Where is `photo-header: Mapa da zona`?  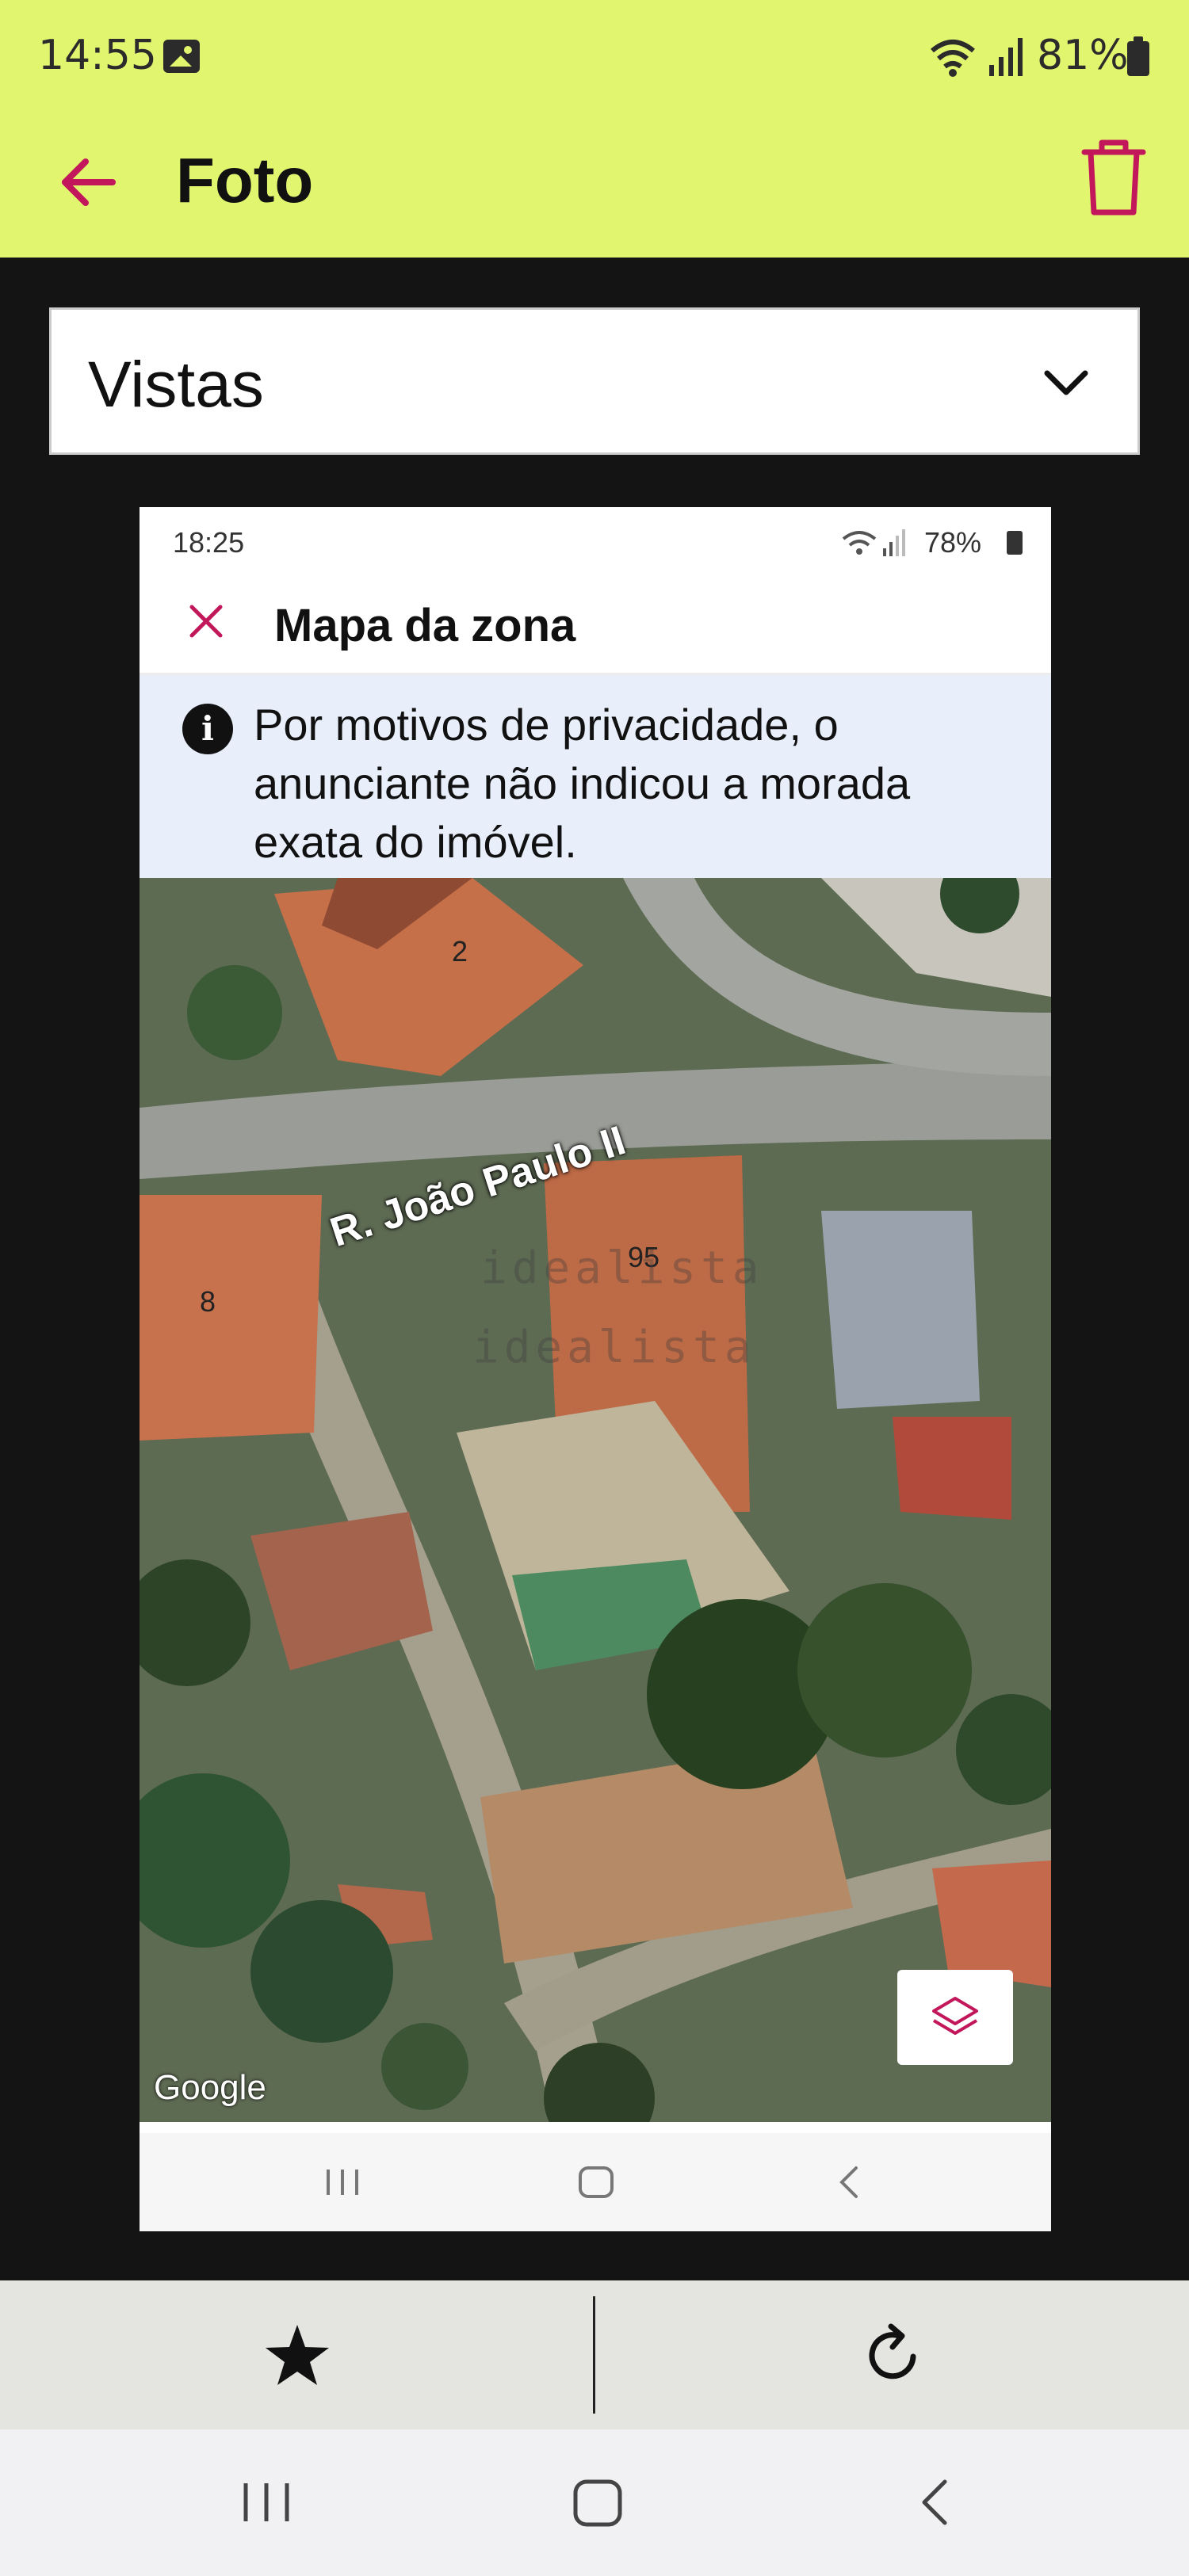
photo-header: Mapa da zona is located at coordinates (595, 623).